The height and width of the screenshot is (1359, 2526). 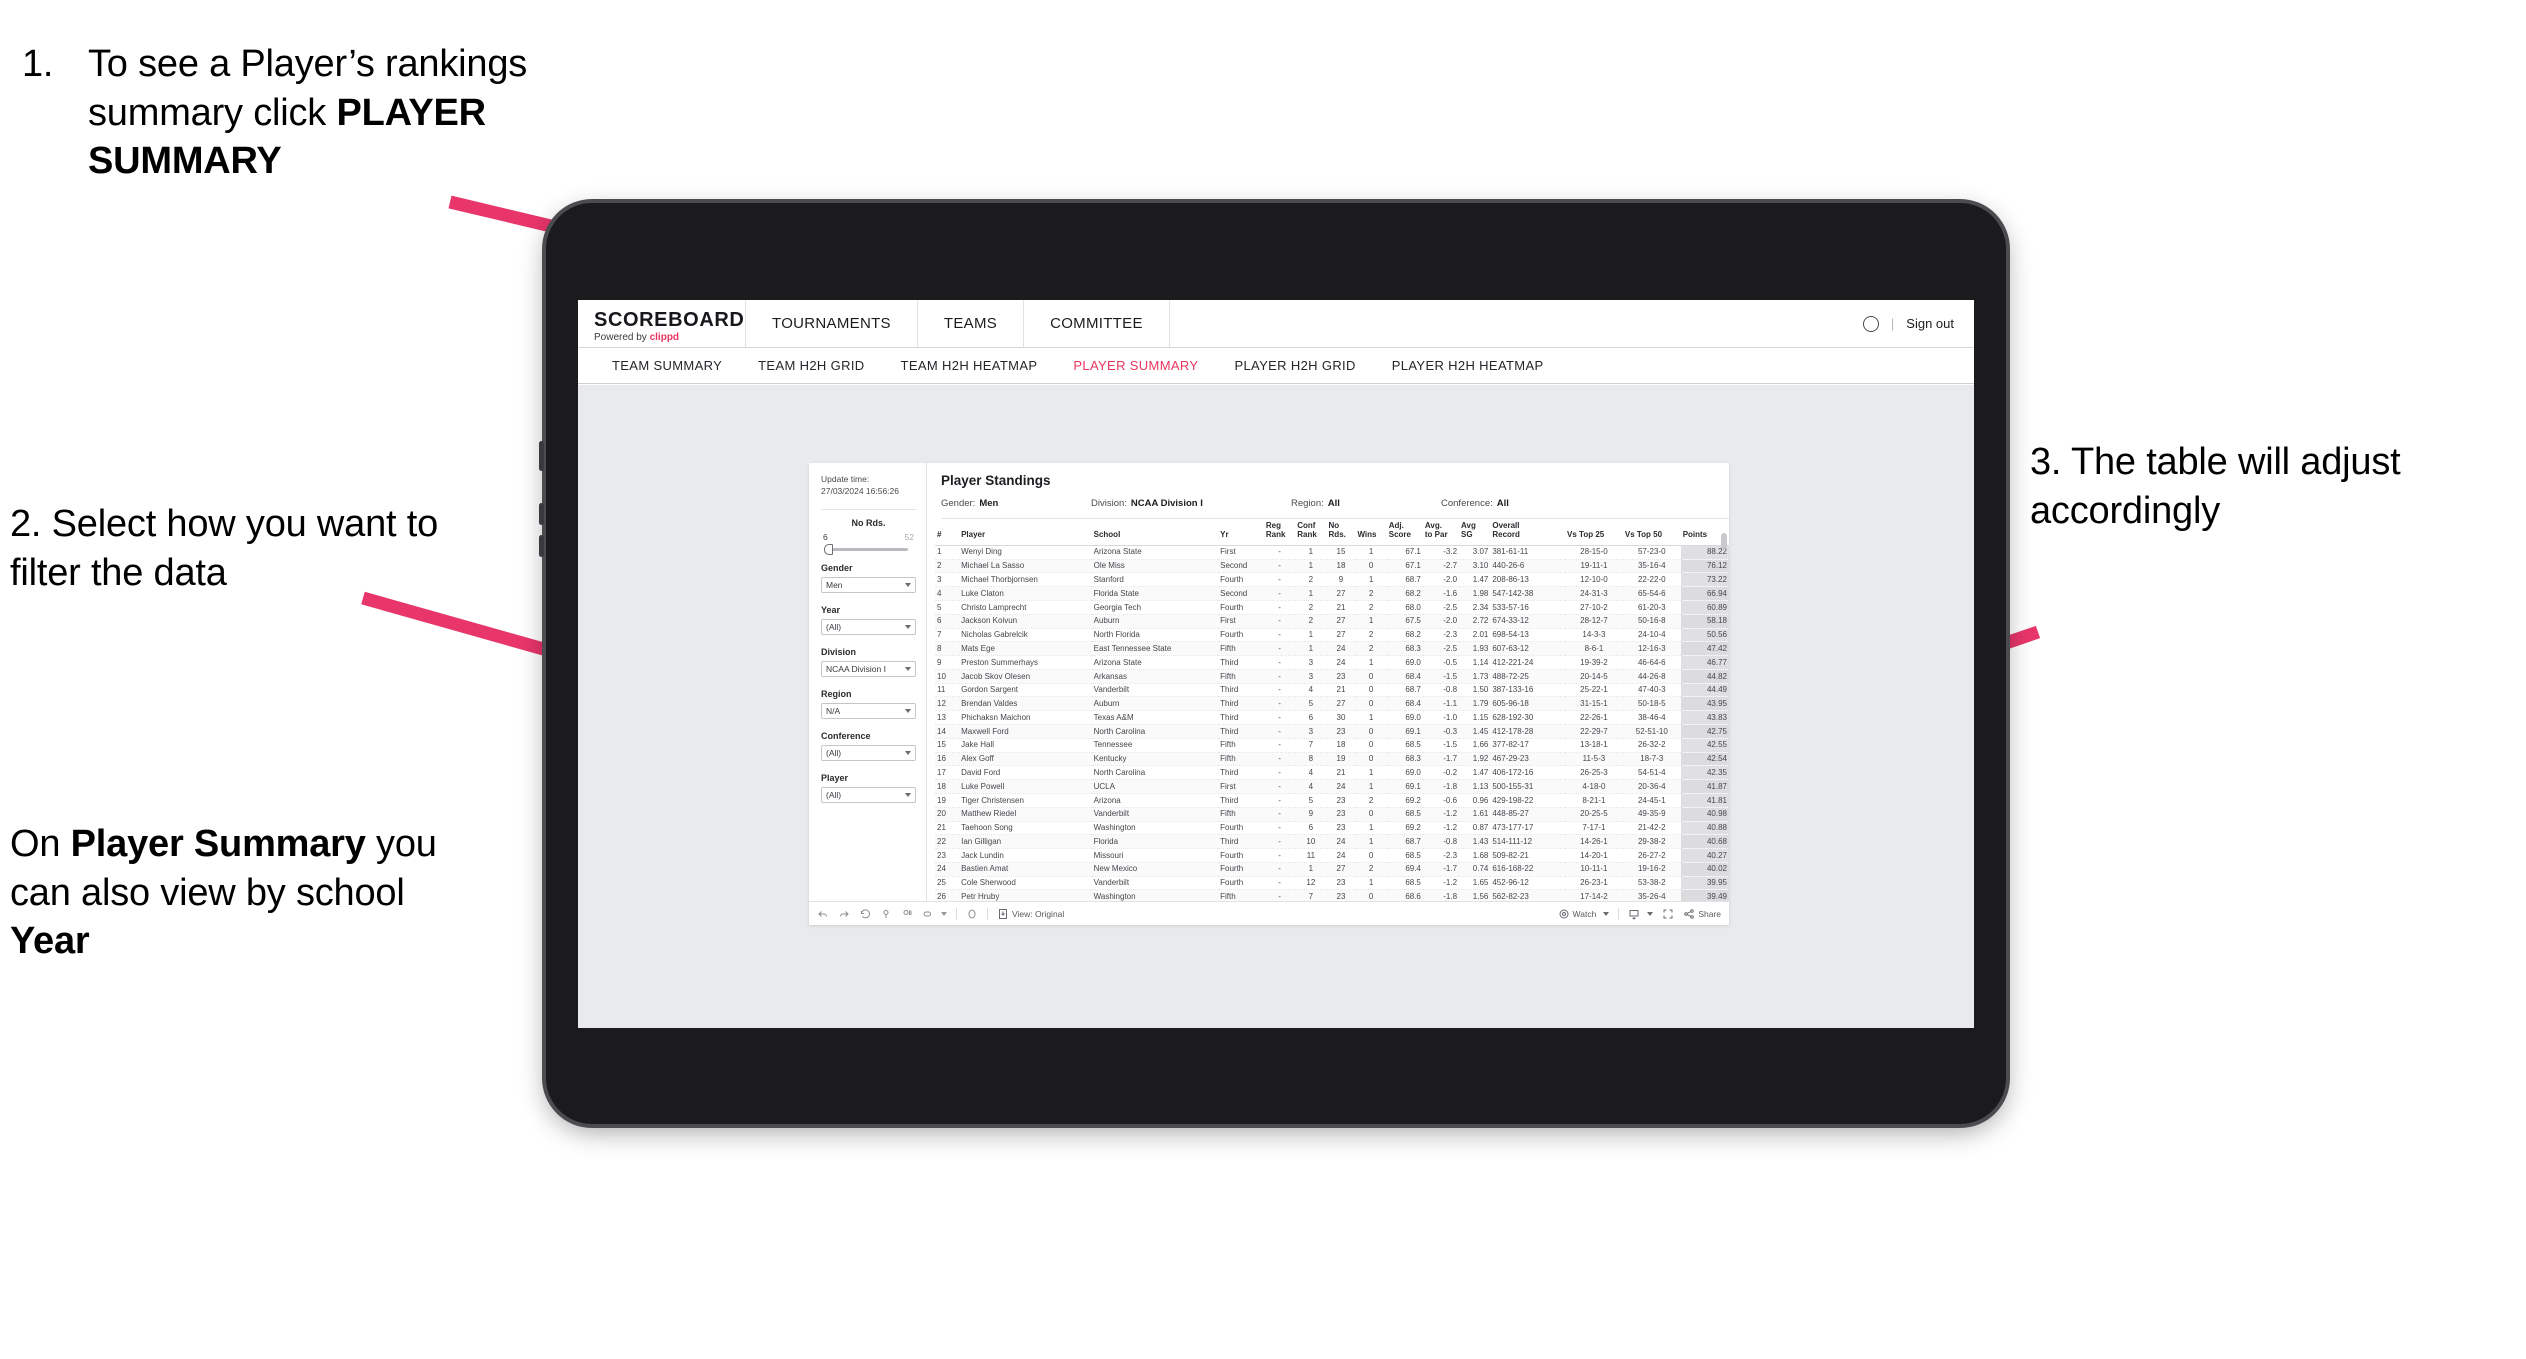 What do you see at coordinates (886, 914) in the screenshot?
I see `refresh-icon` at bounding box center [886, 914].